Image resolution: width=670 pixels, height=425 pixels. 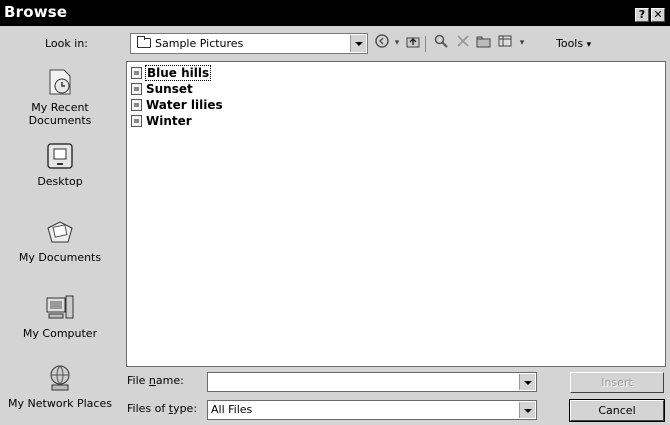 I want to click on views-icon, so click(x=505, y=43).